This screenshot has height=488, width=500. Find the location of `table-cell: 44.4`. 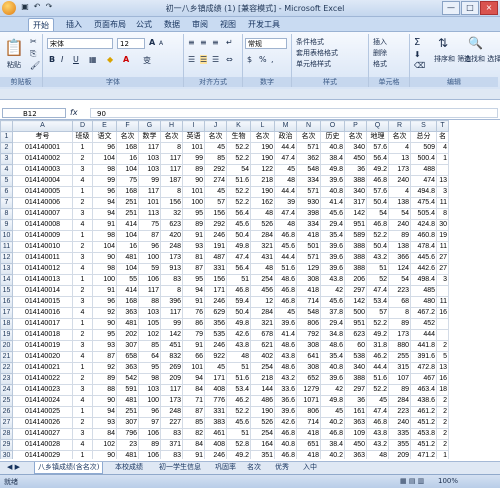

table-cell: 44.4 is located at coordinates (377, 368).